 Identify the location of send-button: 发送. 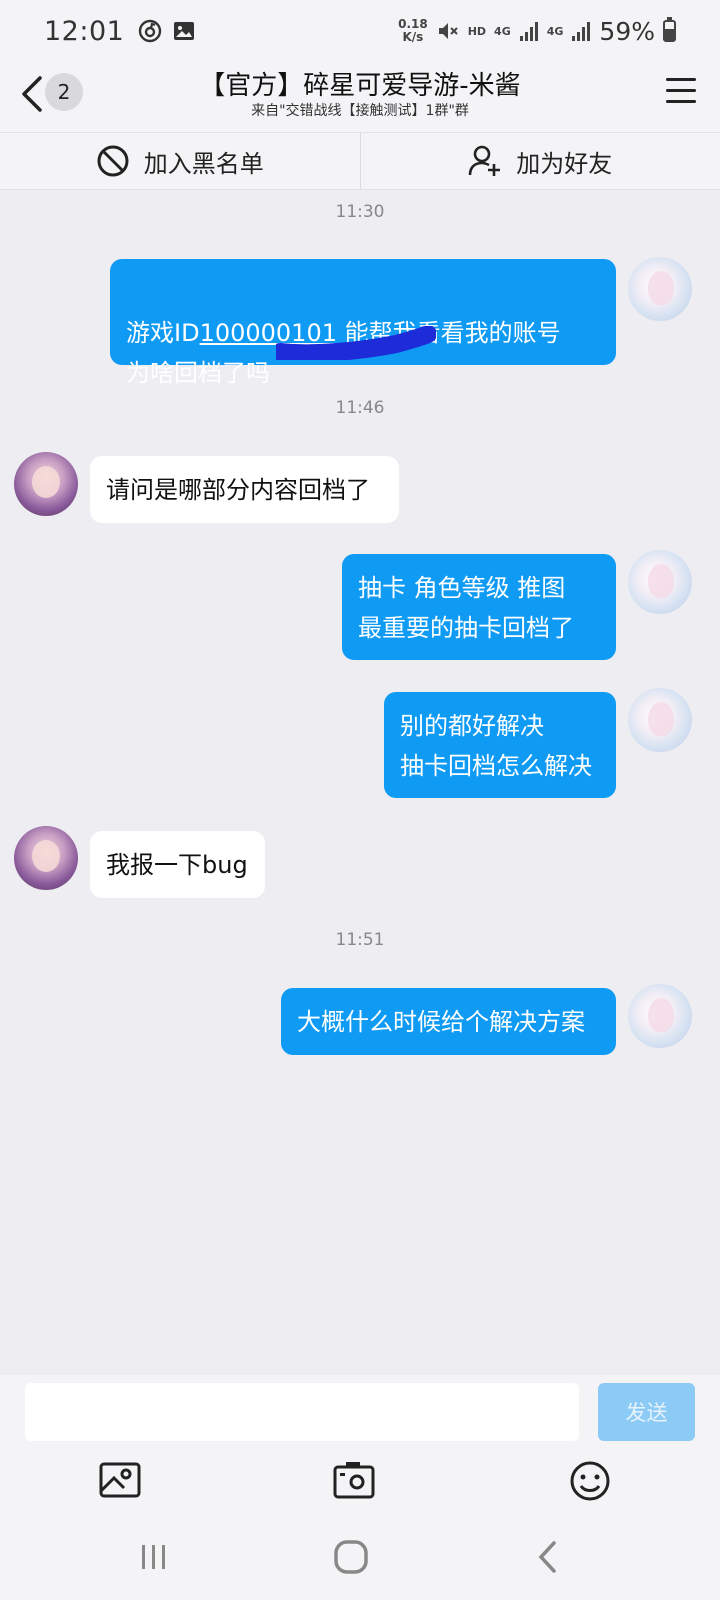
(646, 1412).